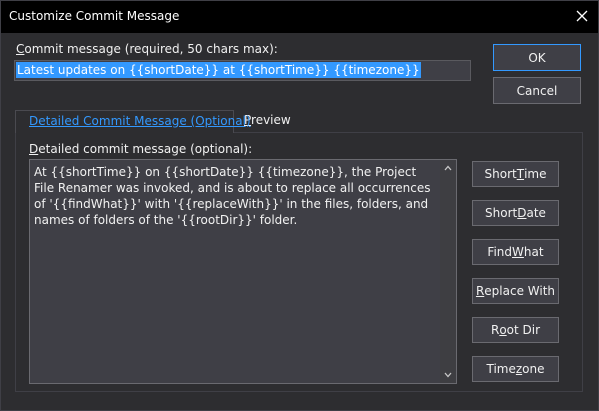 The height and width of the screenshot is (411, 599). Describe the element at coordinates (520, 174) in the screenshot. I see `short-time-label-accelerator: T` at that location.